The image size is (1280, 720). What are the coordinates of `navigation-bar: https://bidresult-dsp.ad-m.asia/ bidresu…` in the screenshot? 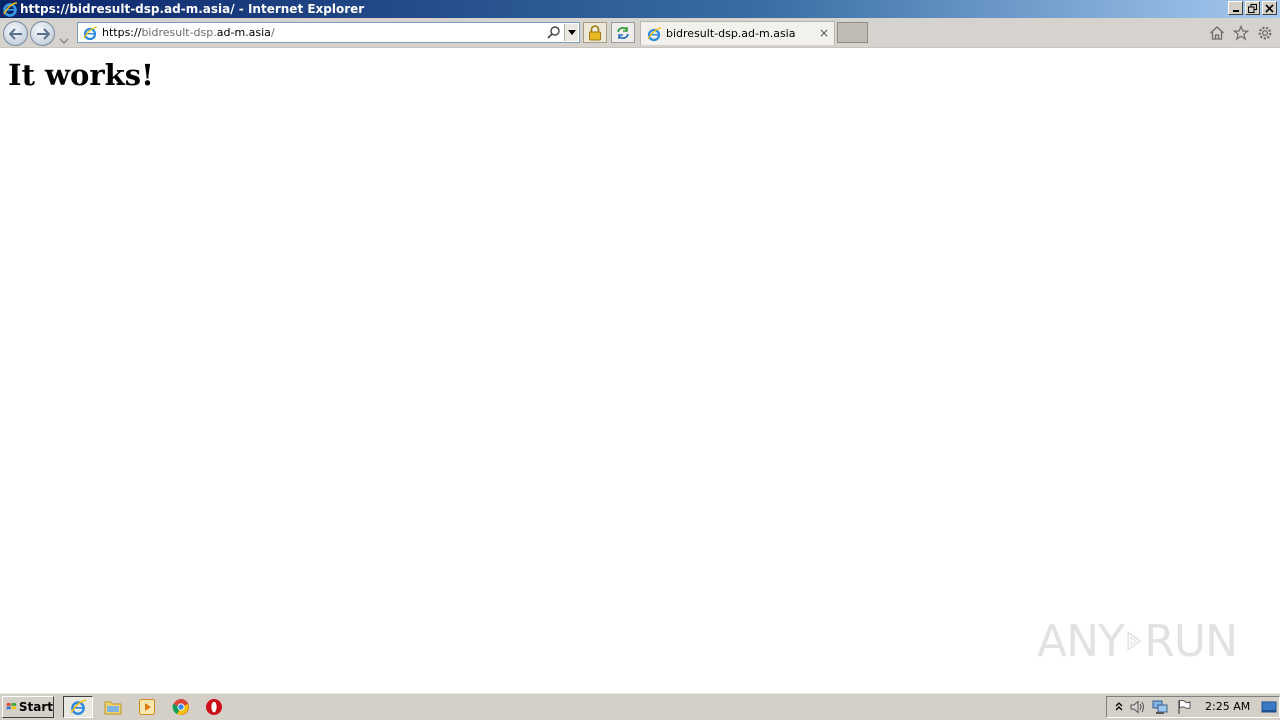 It's located at (640, 33).